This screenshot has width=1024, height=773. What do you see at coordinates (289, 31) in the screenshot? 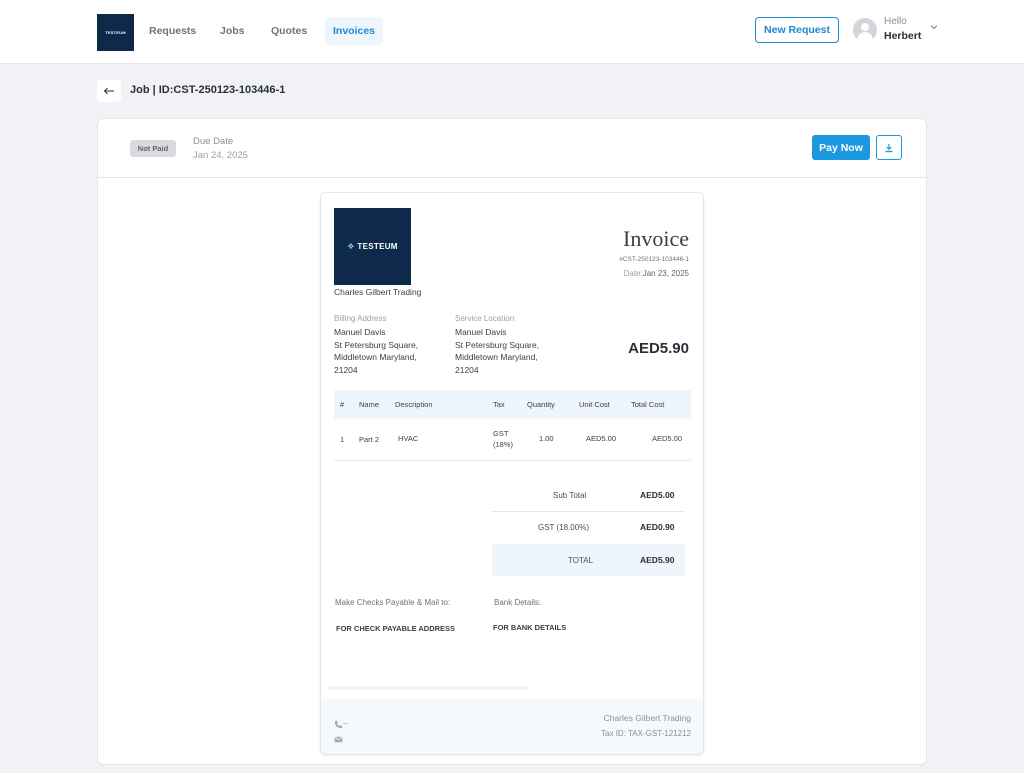
I see `nav-quotes: Quotes` at bounding box center [289, 31].